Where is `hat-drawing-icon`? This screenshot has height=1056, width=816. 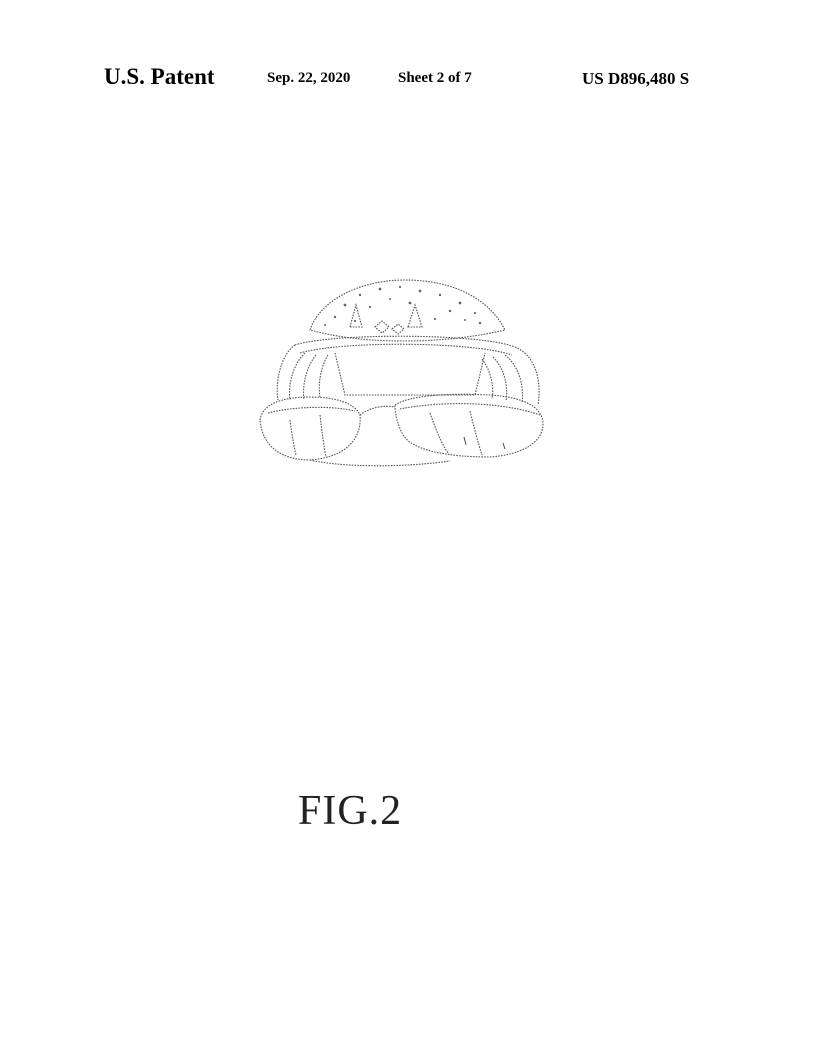
hat-drawing-icon is located at coordinates (405, 375).